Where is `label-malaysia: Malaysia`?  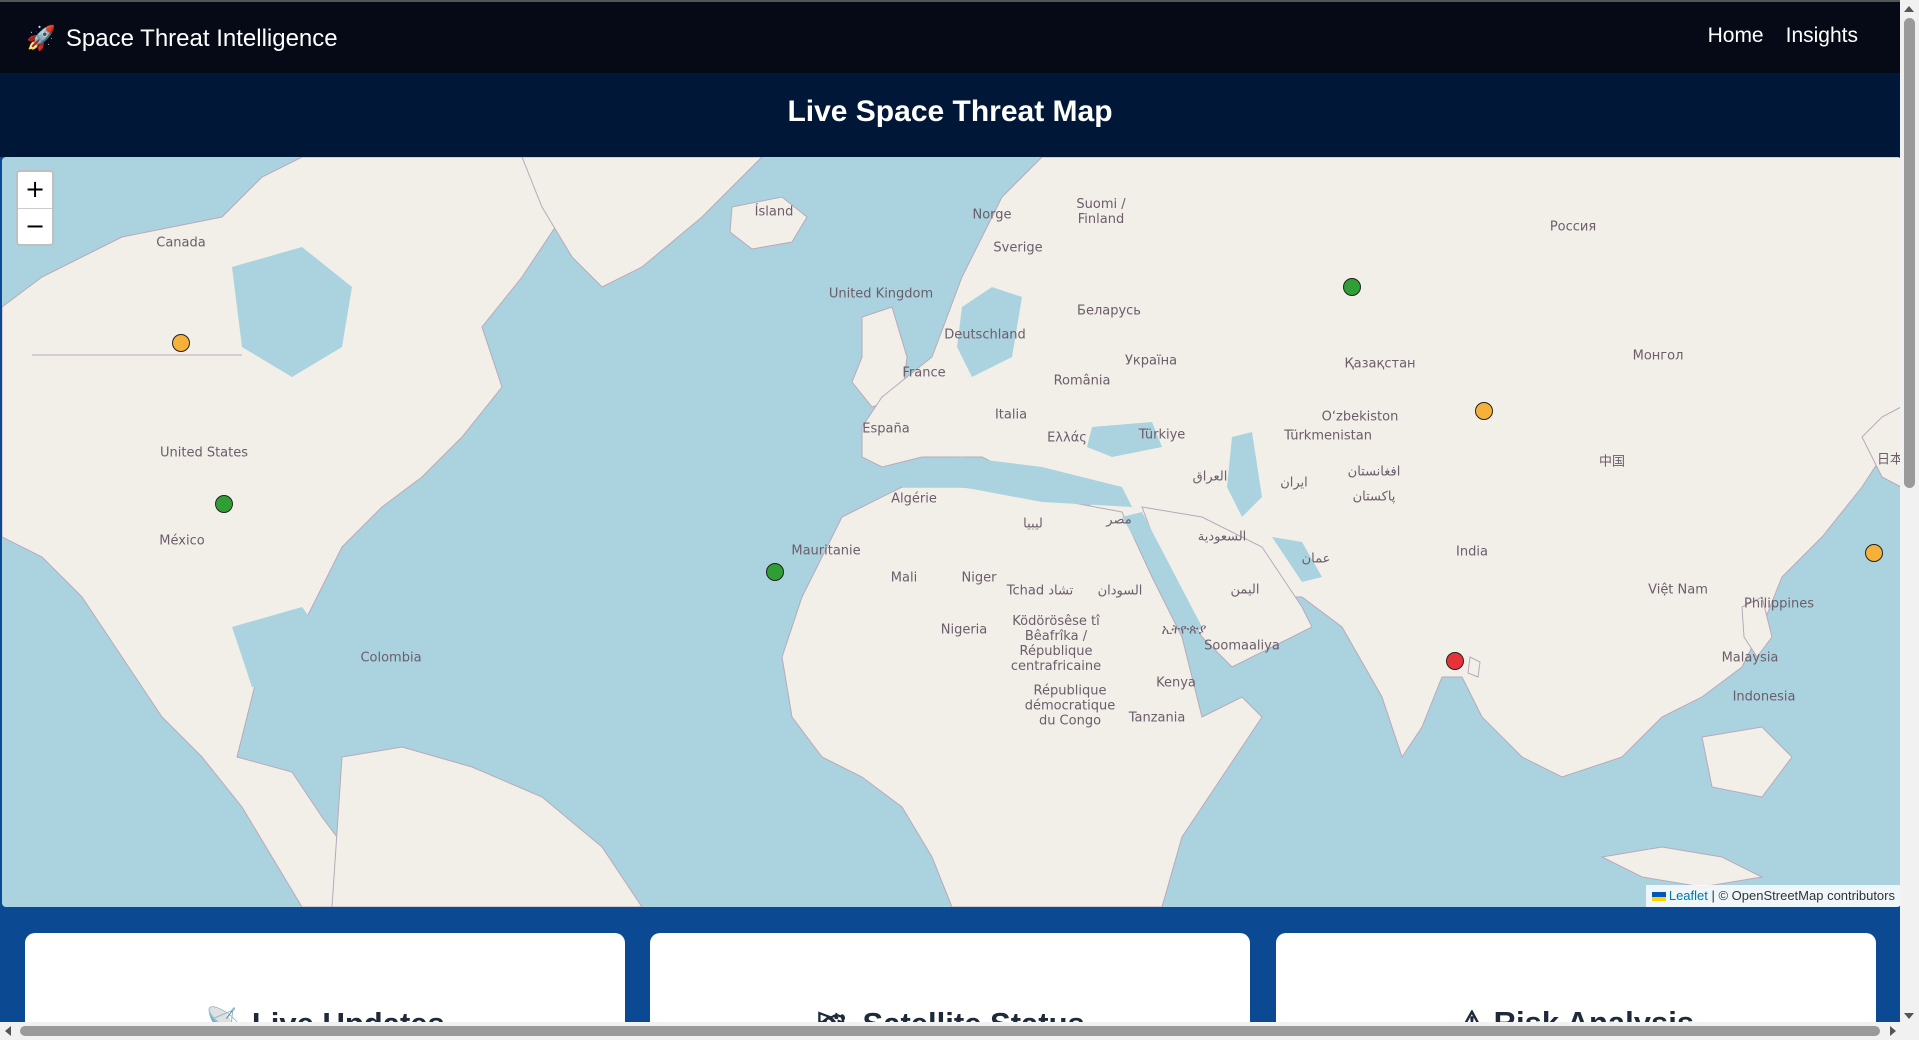
label-malaysia: Malaysia is located at coordinates (1750, 658).